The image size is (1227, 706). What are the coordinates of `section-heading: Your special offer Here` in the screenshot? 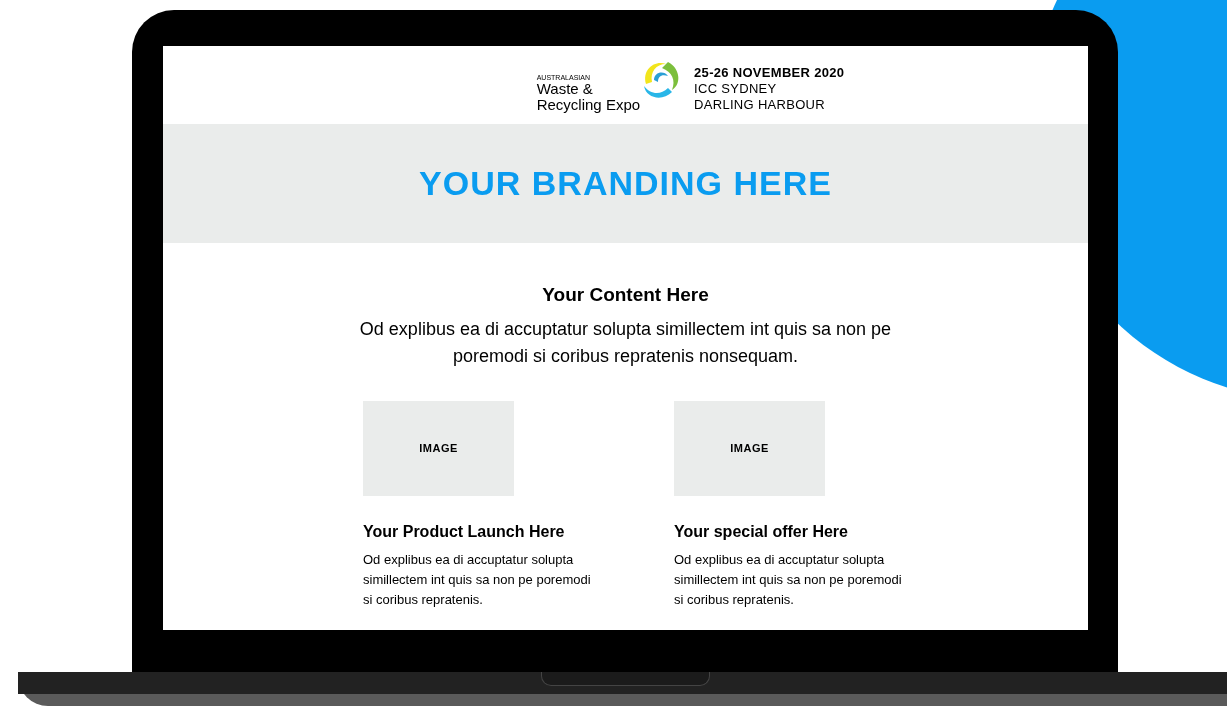 It's located at (761, 531).